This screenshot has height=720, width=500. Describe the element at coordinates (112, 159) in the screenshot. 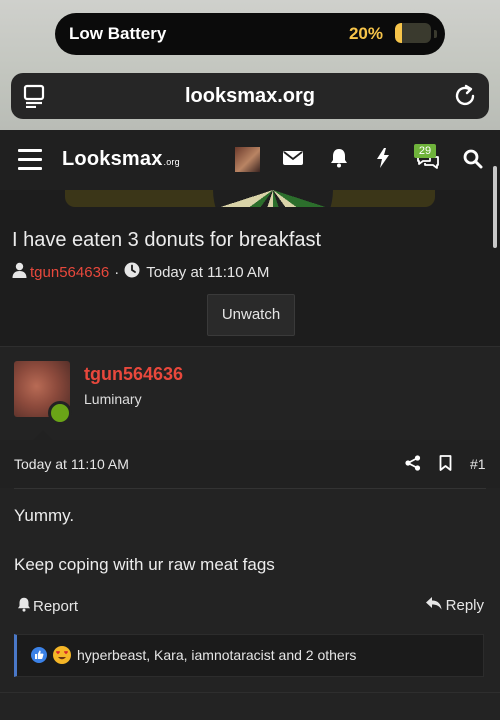

I see `logo-text: Looksmax` at that location.